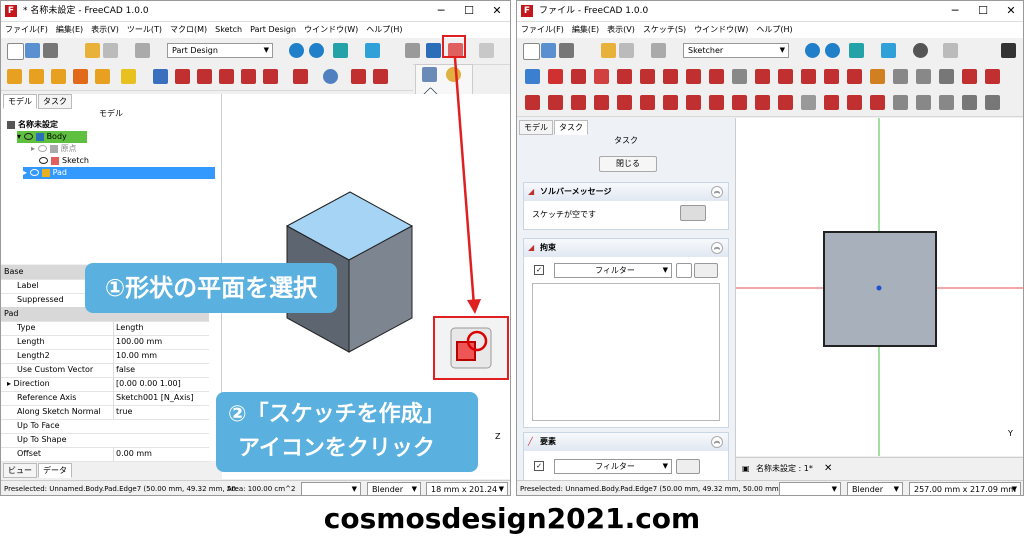 The image size is (1024, 538). What do you see at coordinates (621, 29) in the screenshot?
I see `menu-item: 表示(V)` at bounding box center [621, 29].